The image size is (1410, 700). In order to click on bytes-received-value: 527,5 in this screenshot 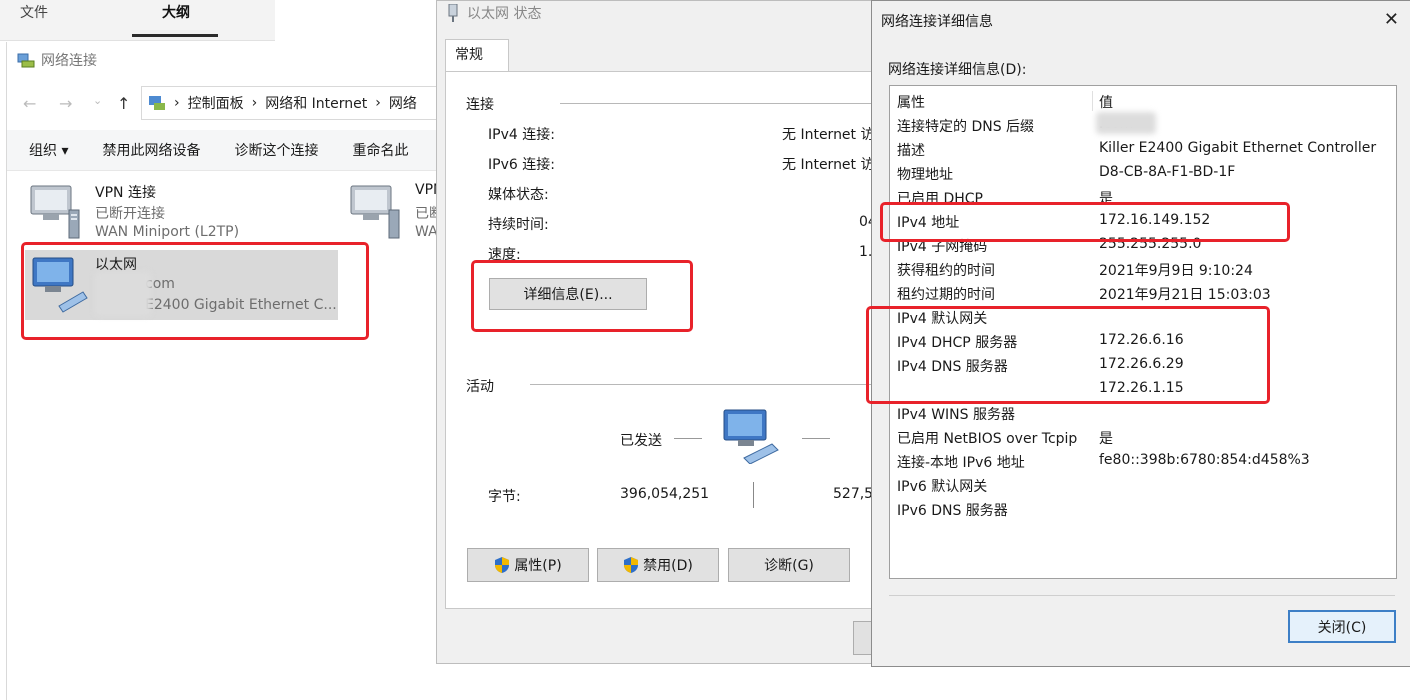, I will do `click(853, 494)`.